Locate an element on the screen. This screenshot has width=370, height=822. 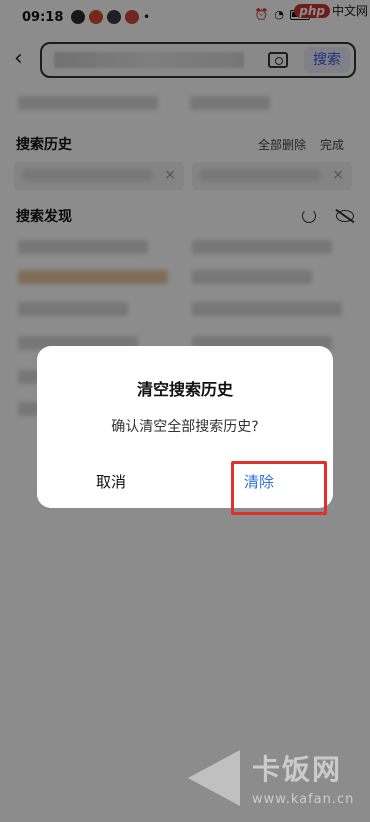
cancel-button: 取消 is located at coordinates (111, 482).